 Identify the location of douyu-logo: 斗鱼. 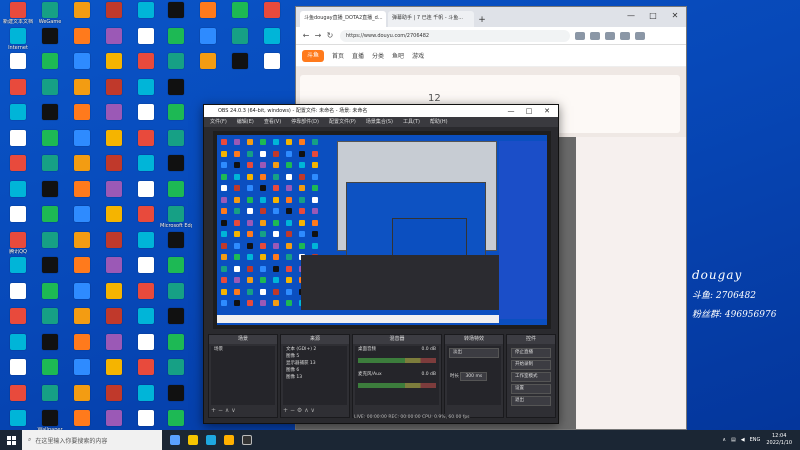
(313, 55).